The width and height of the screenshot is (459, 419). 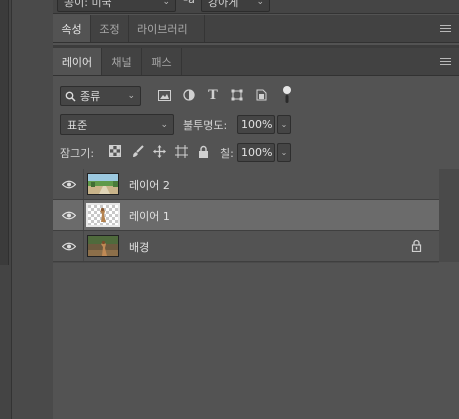 I want to click on tab-channels: 채널, so click(x=122, y=61).